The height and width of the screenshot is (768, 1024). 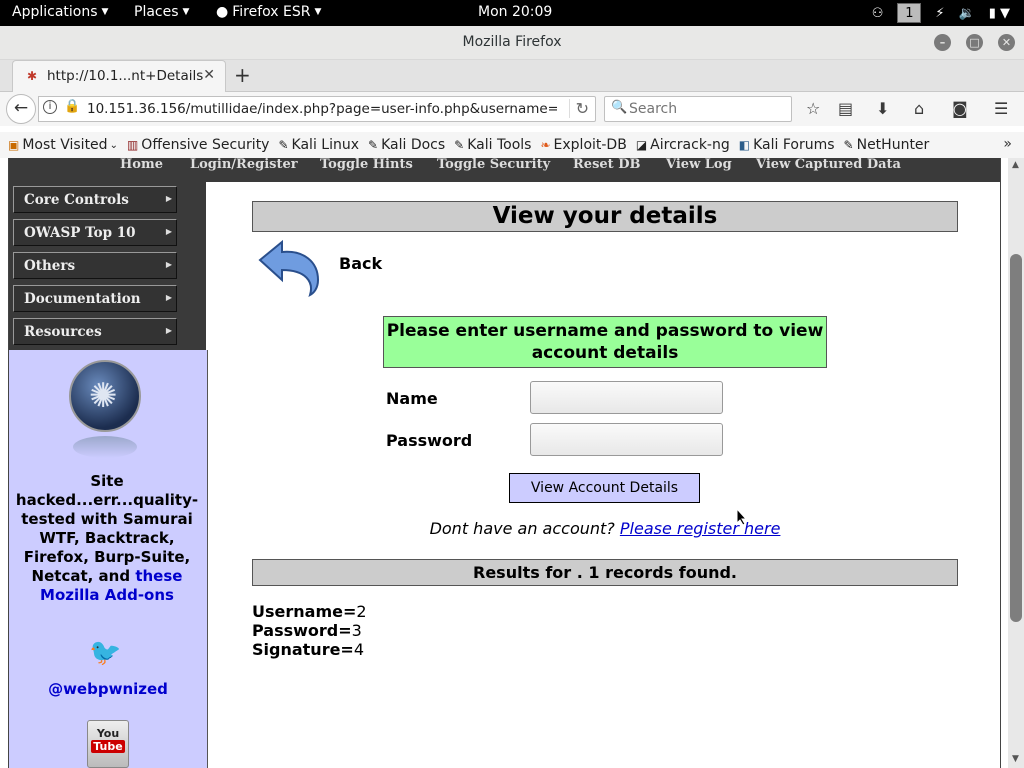 I want to click on more-bookmarks-icon: », so click(x=1007, y=144).